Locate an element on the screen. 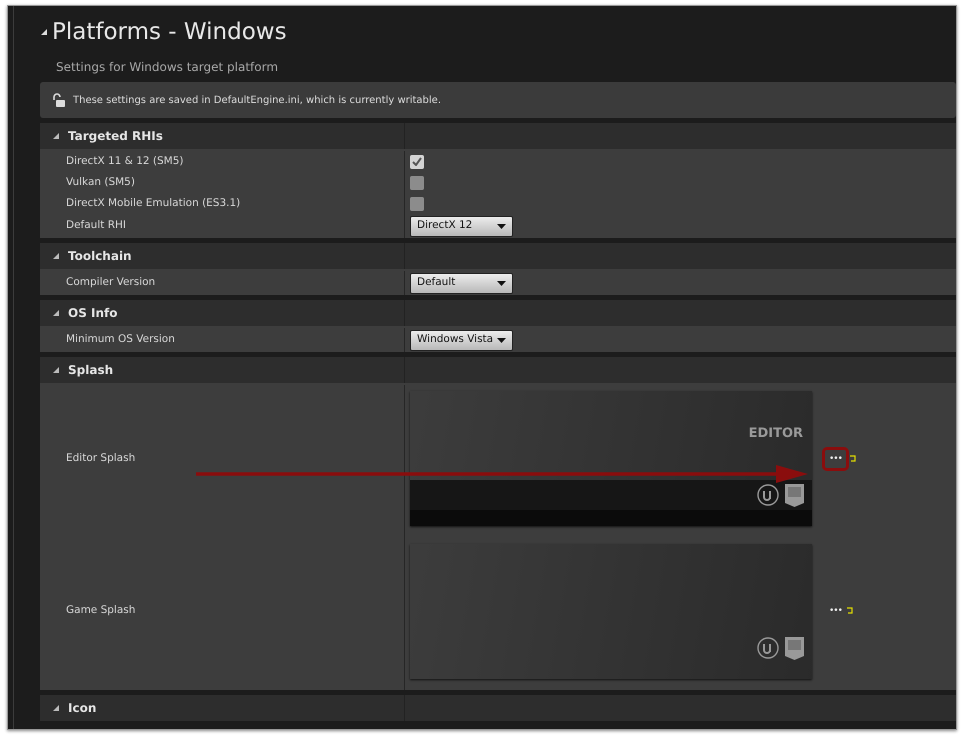 The width and height of the screenshot is (964, 736). property-label: Default RHI is located at coordinates (96, 226).